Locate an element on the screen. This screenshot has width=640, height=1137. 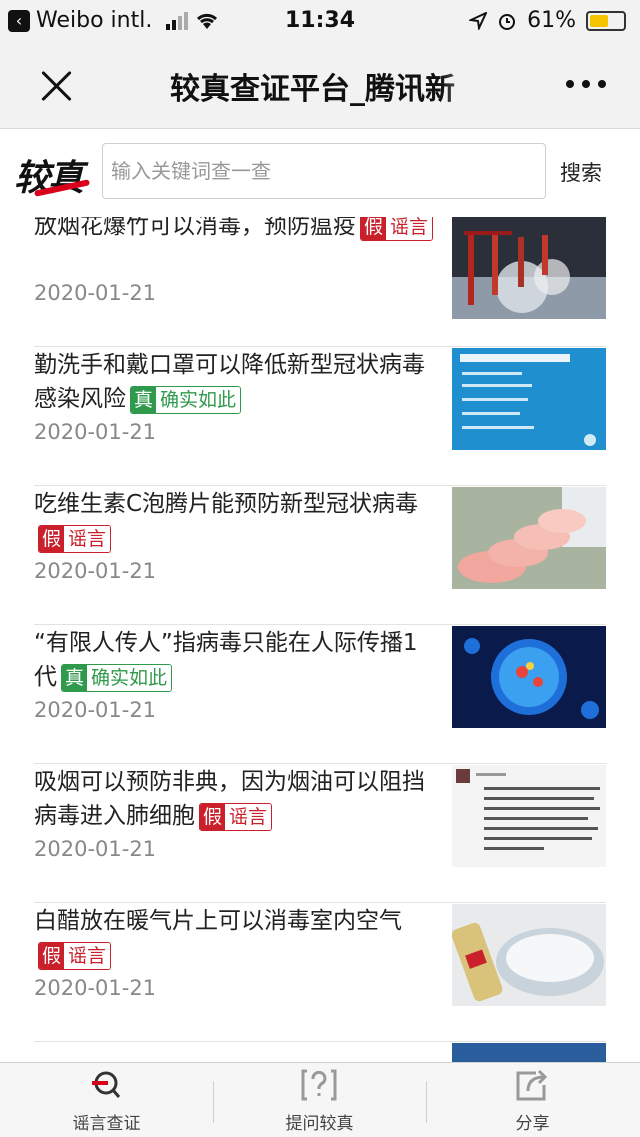
tab-rumor-check: 谣言查证 is located at coordinates (106, 1100).